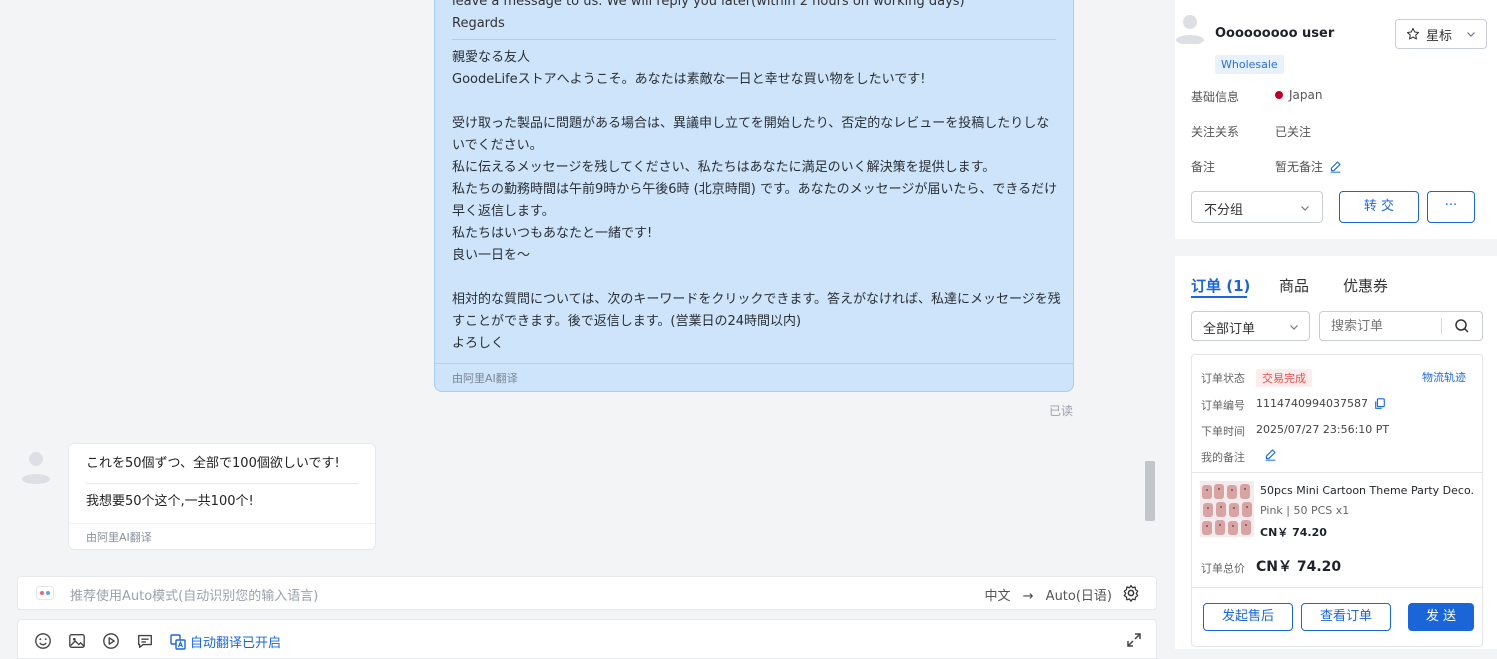  I want to click on follow-value: 已关注, so click(1293, 132).